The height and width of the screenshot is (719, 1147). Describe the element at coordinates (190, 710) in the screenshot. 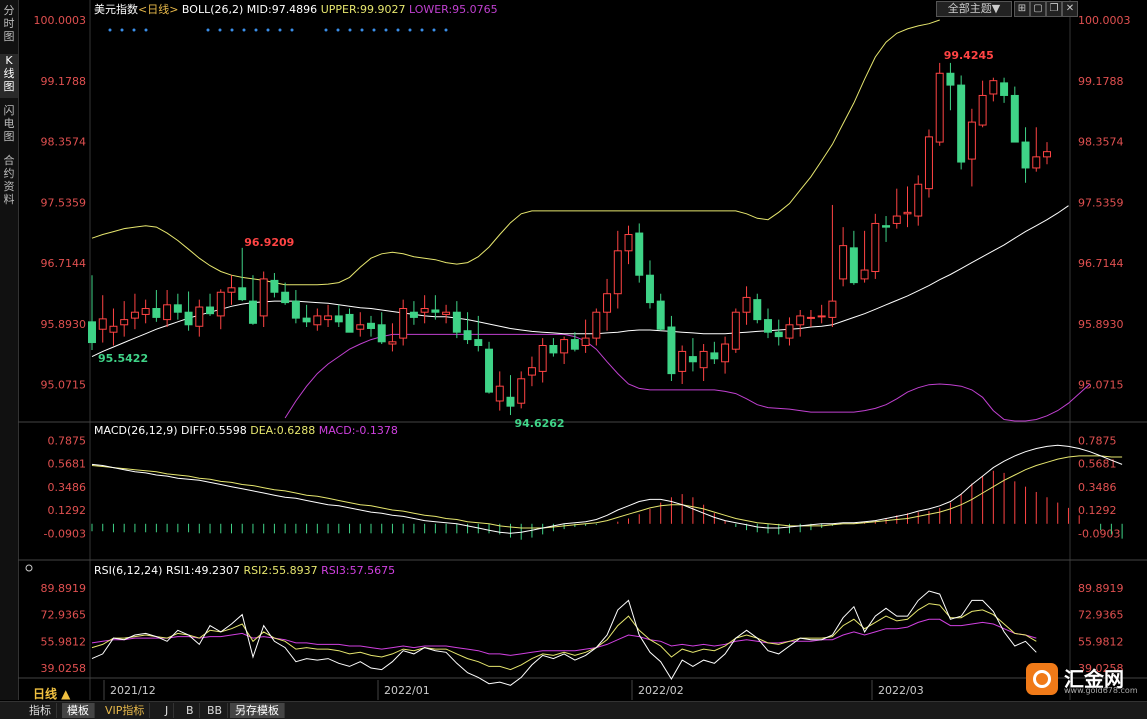

I see `tab-b: B` at that location.